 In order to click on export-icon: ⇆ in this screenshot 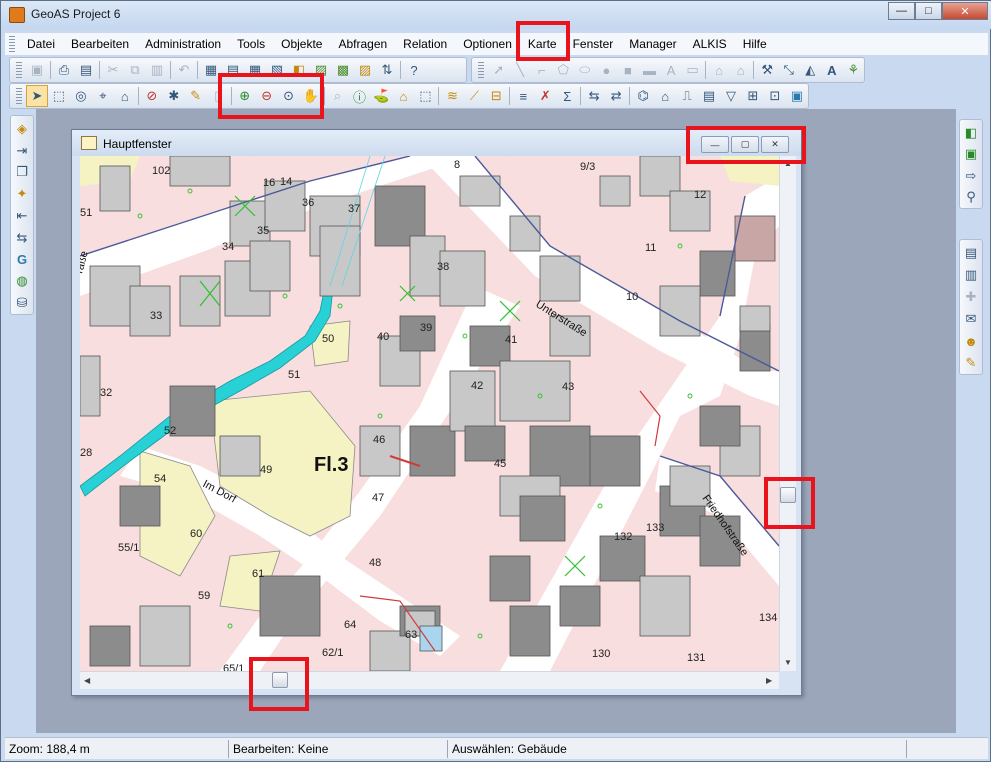, I will do `click(594, 96)`.